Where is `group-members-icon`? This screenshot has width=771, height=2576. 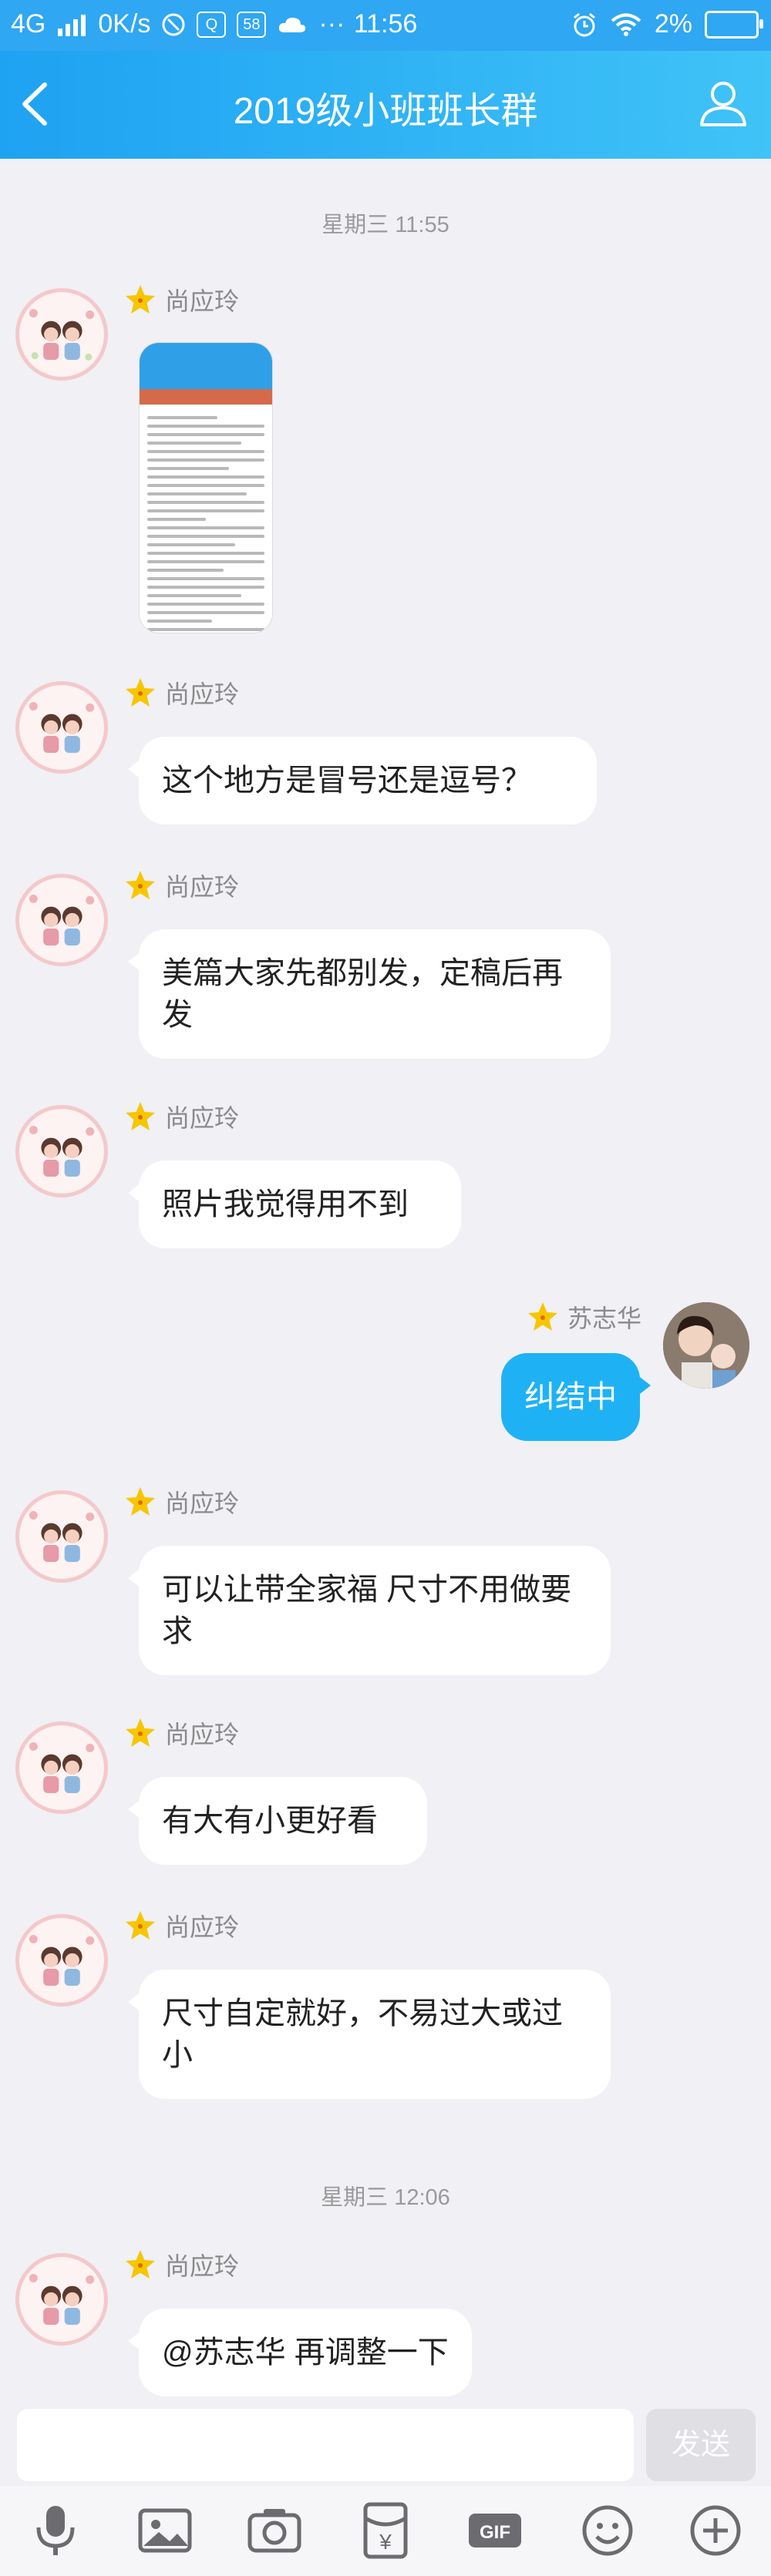
group-members-icon is located at coordinates (723, 103).